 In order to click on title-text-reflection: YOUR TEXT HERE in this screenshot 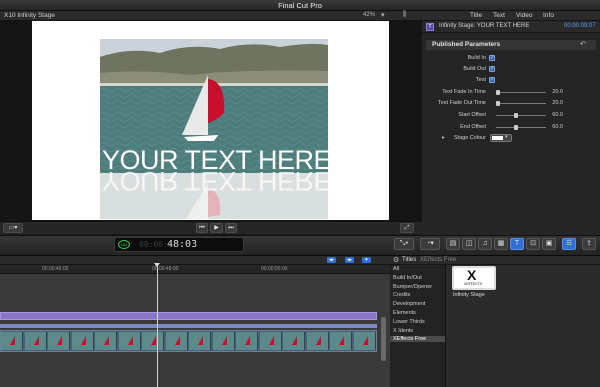, I will do `click(215, 181)`.